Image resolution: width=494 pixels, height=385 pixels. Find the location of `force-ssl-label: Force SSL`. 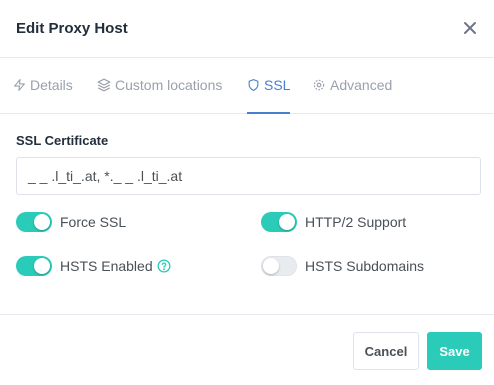

force-ssl-label: Force SSL is located at coordinates (93, 222).